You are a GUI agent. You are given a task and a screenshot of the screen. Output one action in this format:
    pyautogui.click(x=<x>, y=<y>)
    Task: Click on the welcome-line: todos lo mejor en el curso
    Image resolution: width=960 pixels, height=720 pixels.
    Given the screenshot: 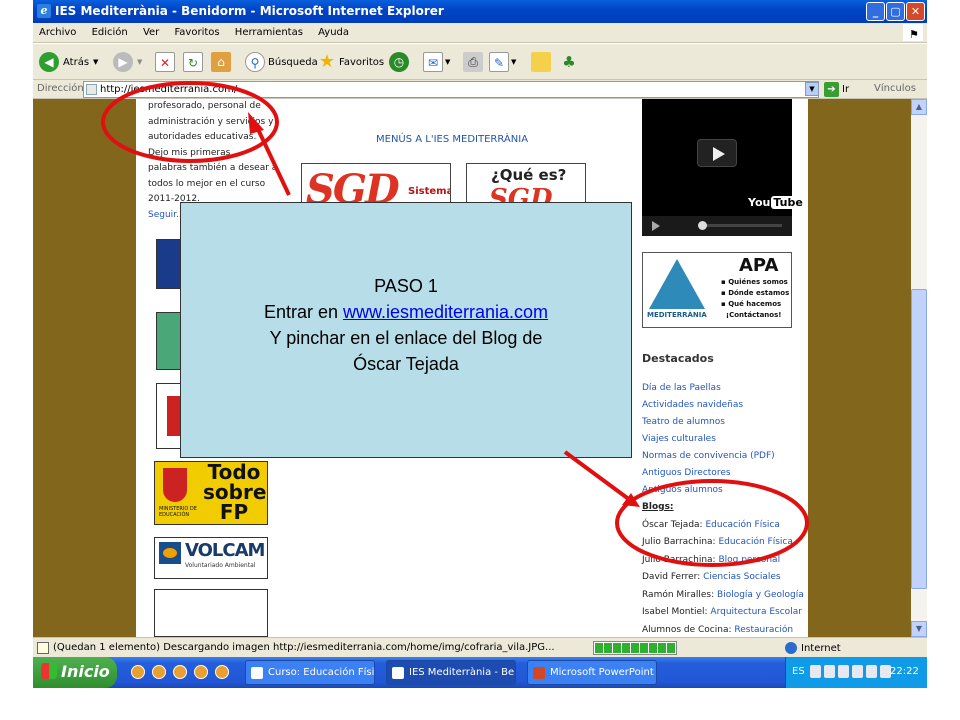 What is the action you would take?
    pyautogui.click(x=207, y=183)
    